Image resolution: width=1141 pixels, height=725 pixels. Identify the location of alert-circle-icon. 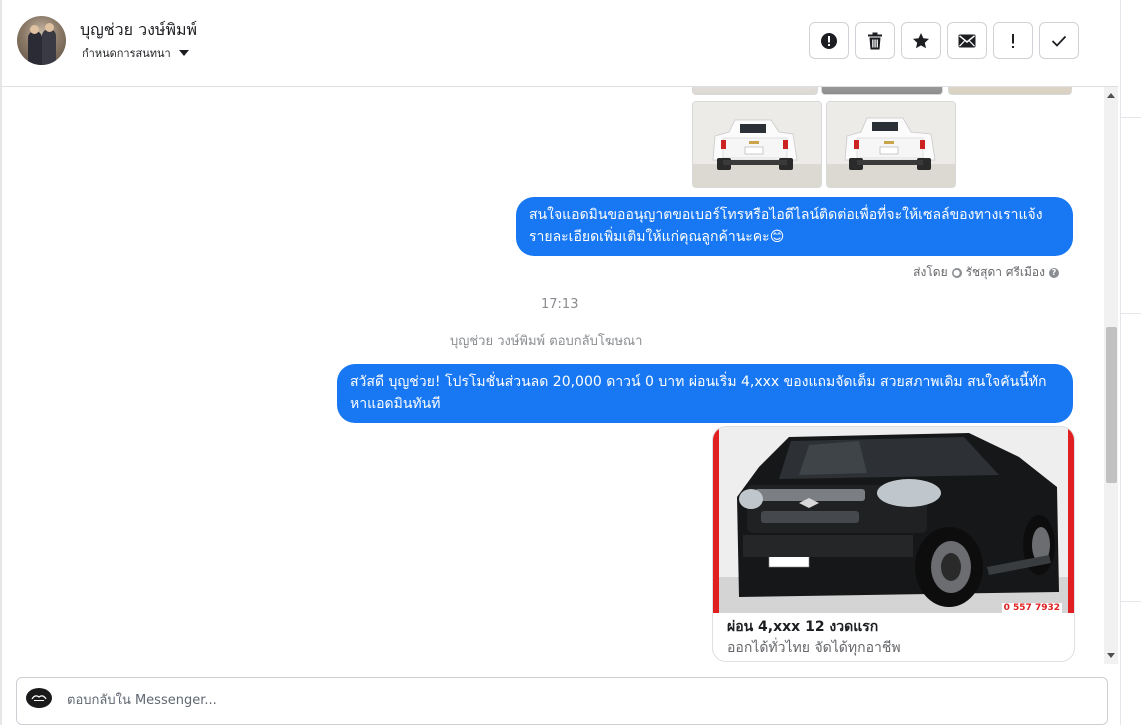
(829, 40).